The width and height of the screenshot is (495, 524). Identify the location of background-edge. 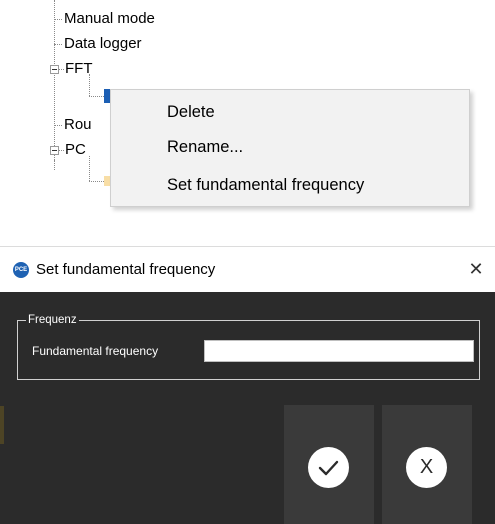
(2, 425).